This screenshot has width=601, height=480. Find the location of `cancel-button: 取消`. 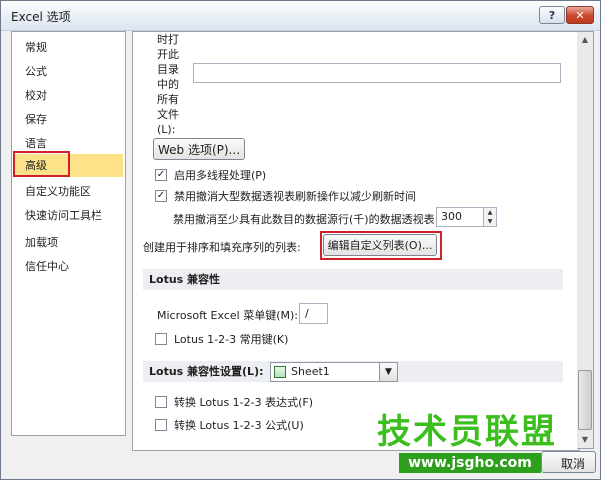

cancel-button: 取消 is located at coordinates (568, 462).